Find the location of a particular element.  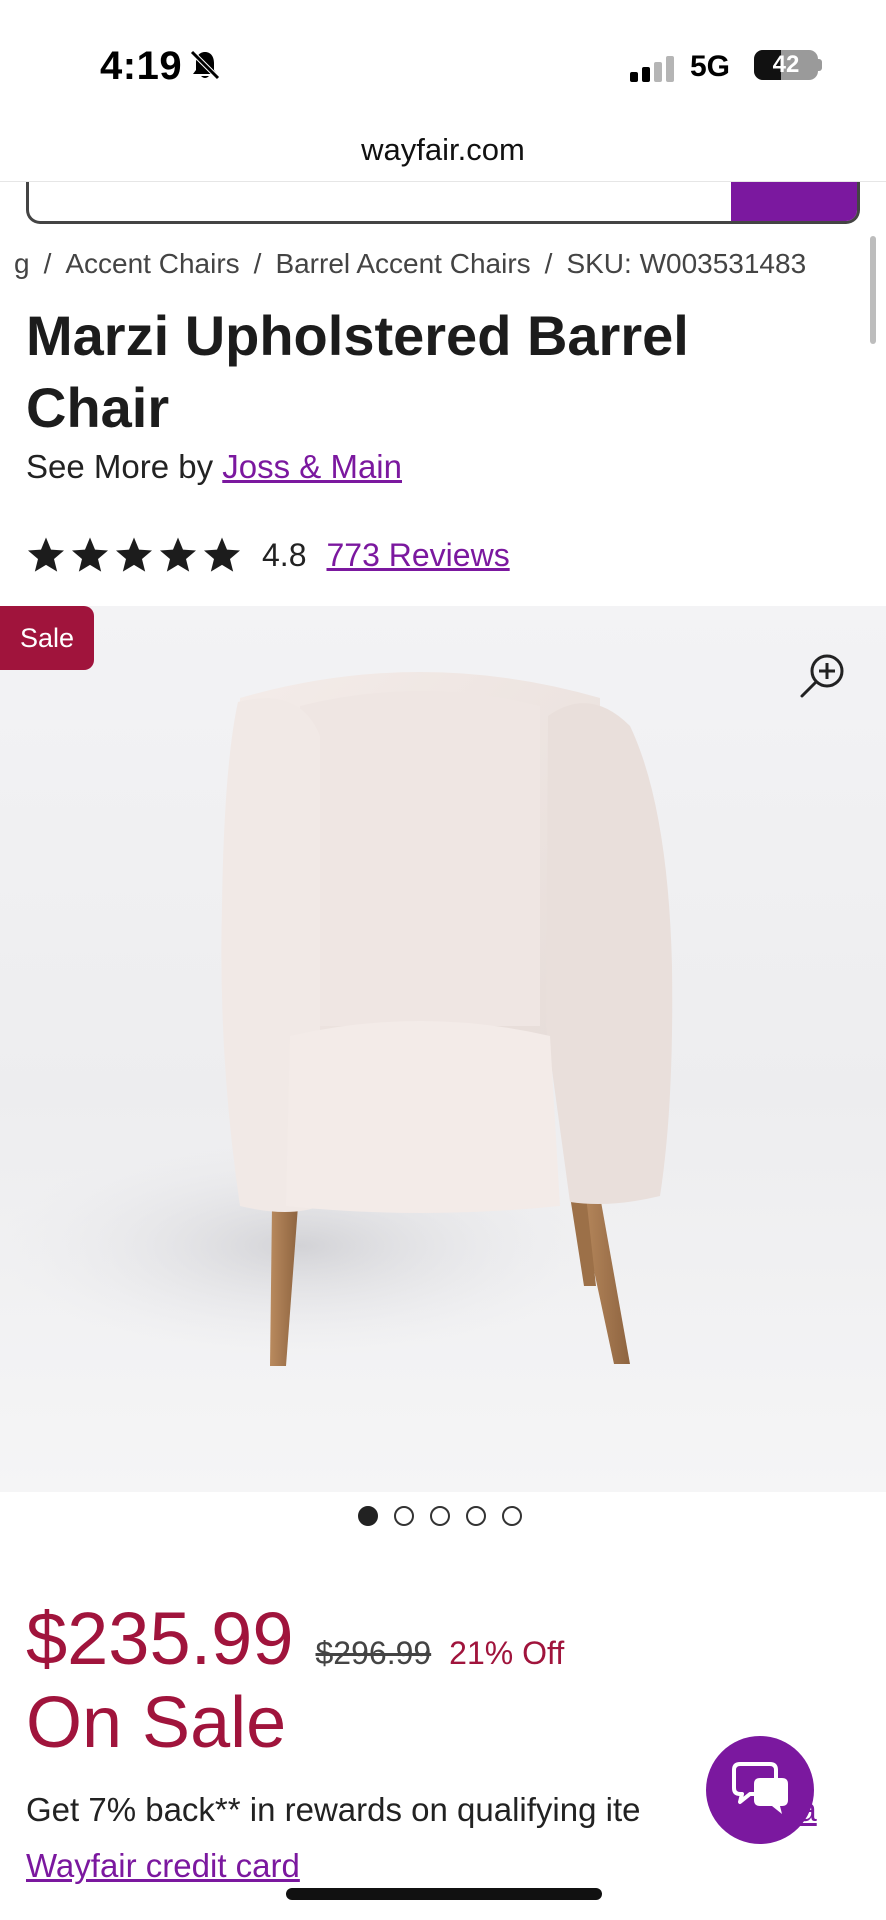

address-bar: wayfair.com is located at coordinates (443, 151).